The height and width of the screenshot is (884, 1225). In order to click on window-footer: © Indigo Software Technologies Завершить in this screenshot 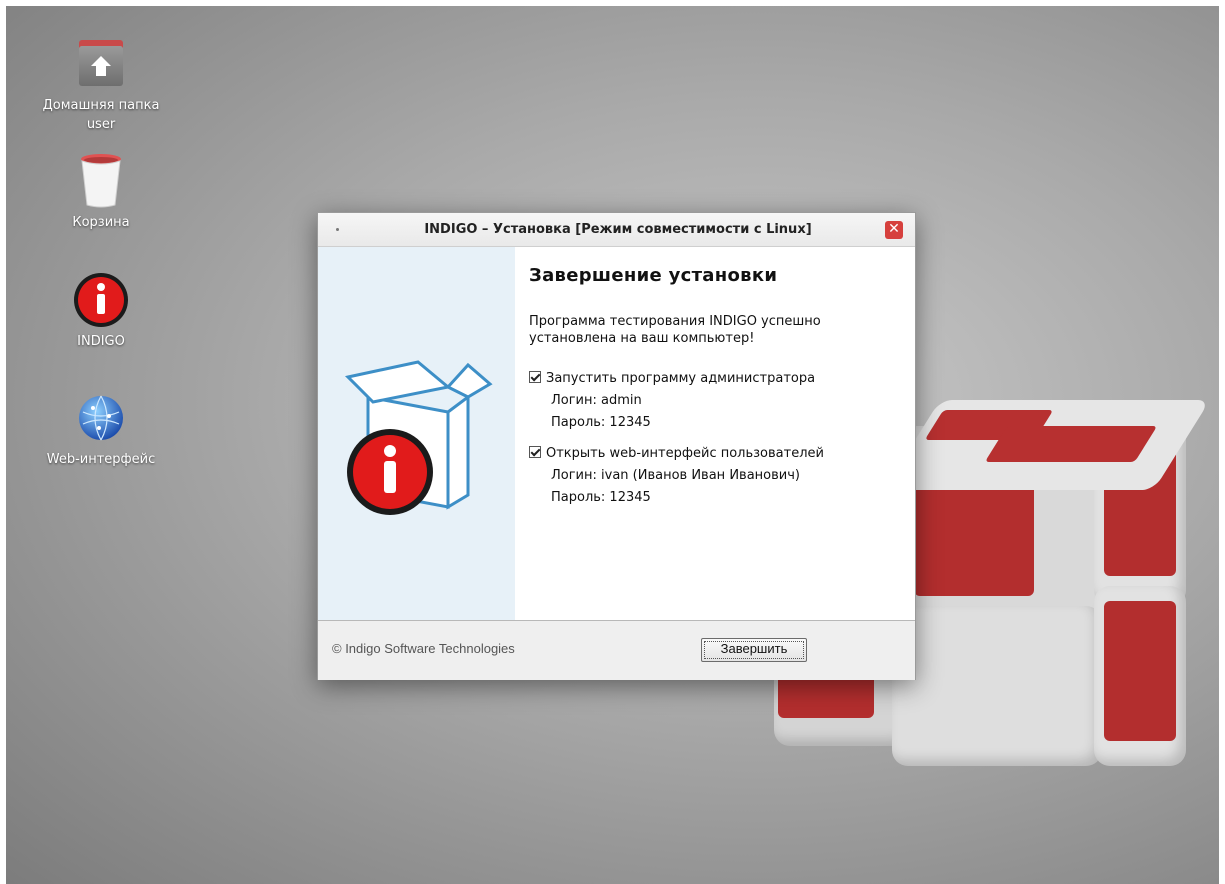, I will do `click(616, 650)`.